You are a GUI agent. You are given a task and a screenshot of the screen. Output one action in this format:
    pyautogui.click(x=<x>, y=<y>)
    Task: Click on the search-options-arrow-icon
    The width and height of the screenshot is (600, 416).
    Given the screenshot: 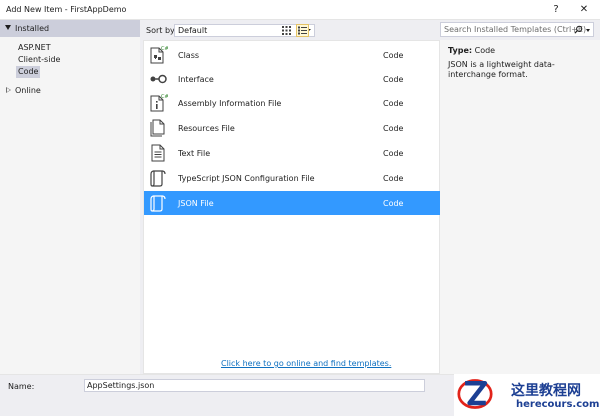 What is the action you would take?
    pyautogui.click(x=588, y=30)
    